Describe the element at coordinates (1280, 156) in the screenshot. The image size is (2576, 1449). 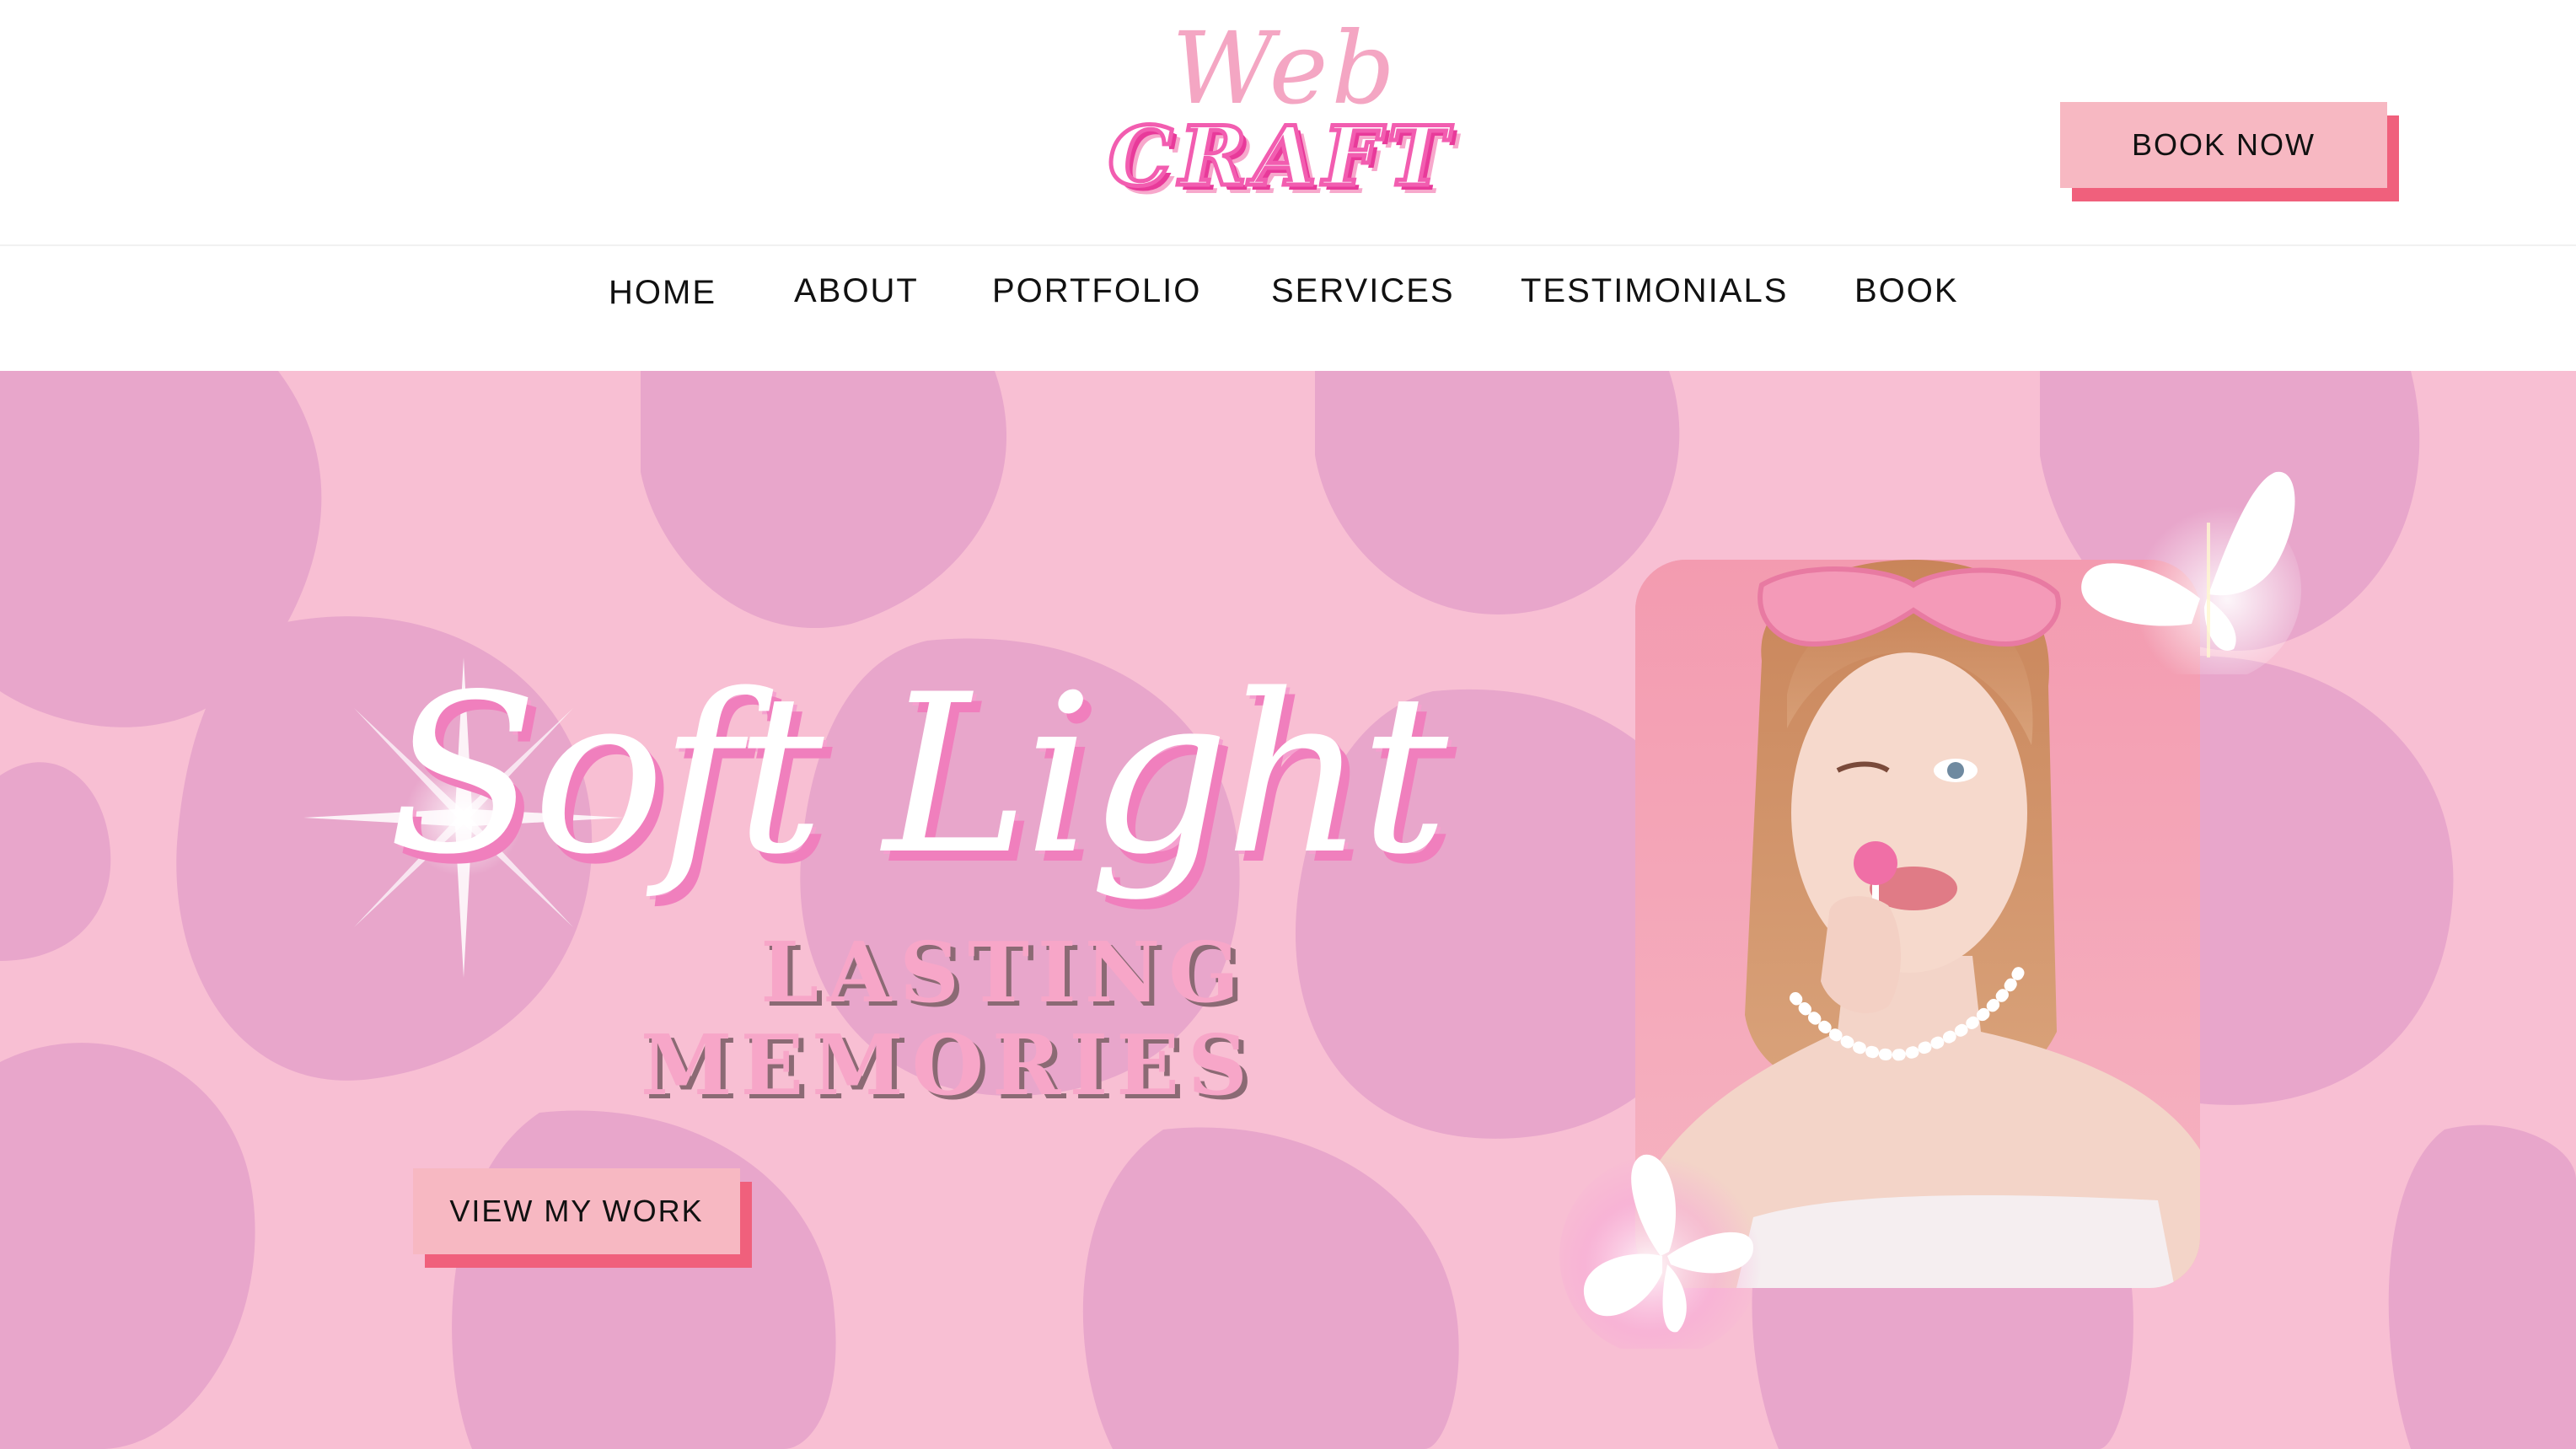
I see `logo-craft-text: CRAFT` at that location.